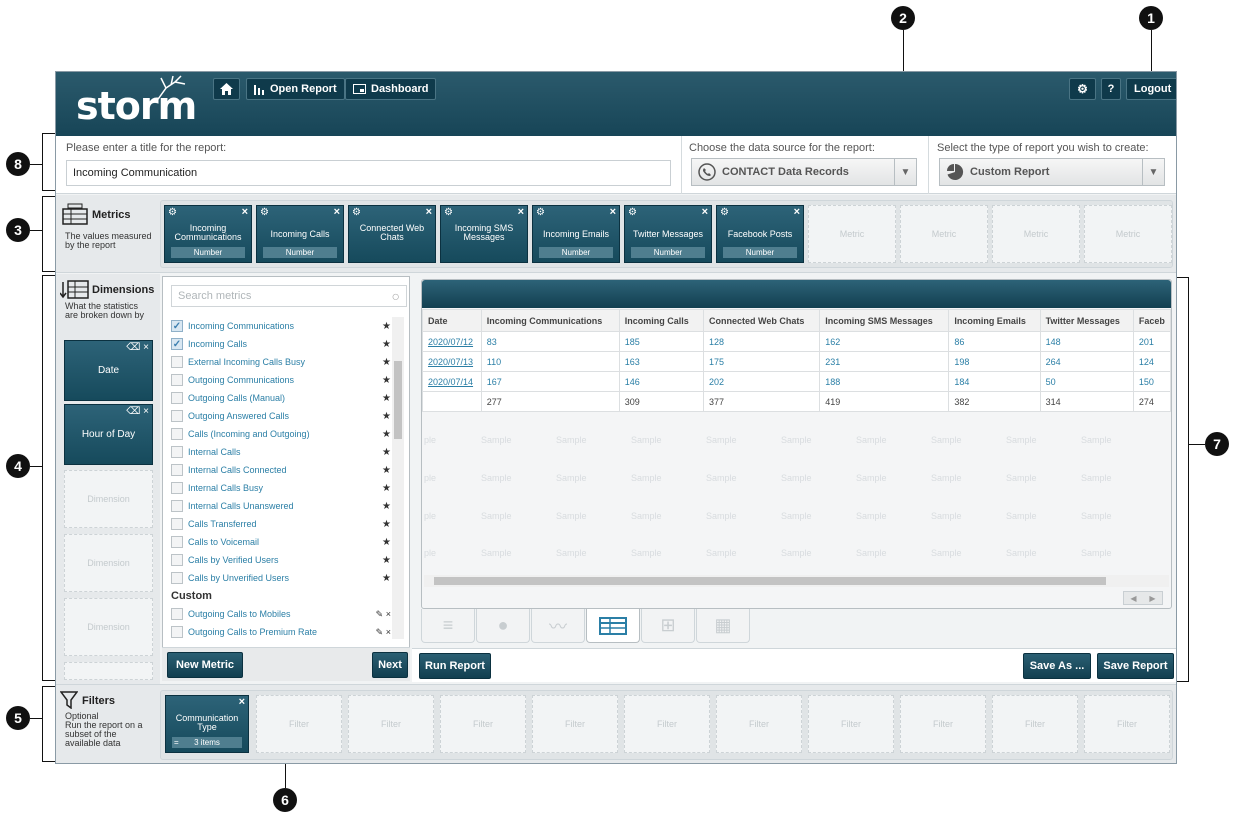 Image resolution: width=1235 pixels, height=815 pixels. What do you see at coordinates (1152, 320) in the screenshot?
I see `column-header: Faceb` at bounding box center [1152, 320].